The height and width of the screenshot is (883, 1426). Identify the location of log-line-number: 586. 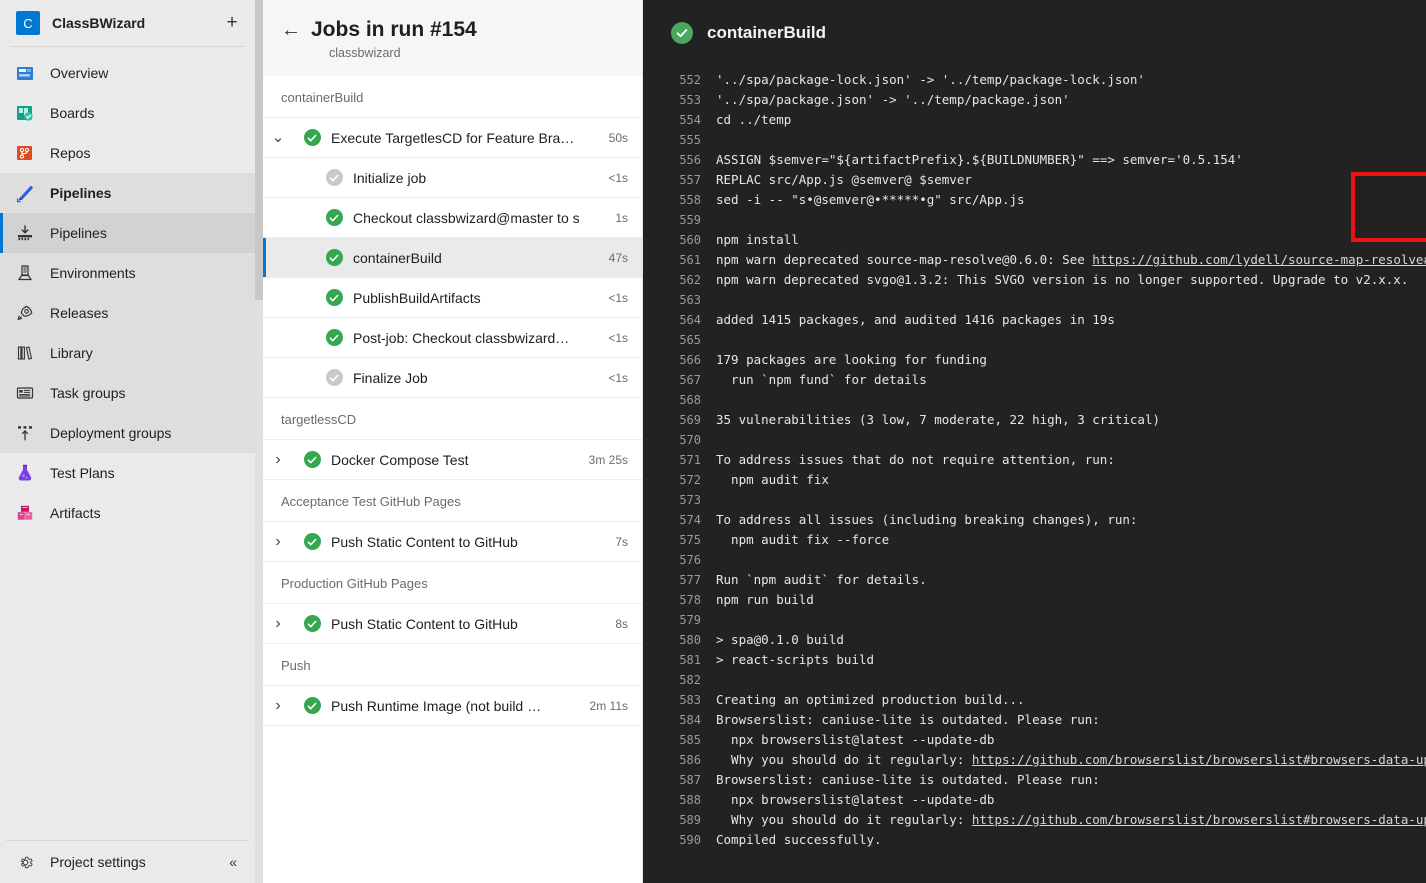
(690, 760).